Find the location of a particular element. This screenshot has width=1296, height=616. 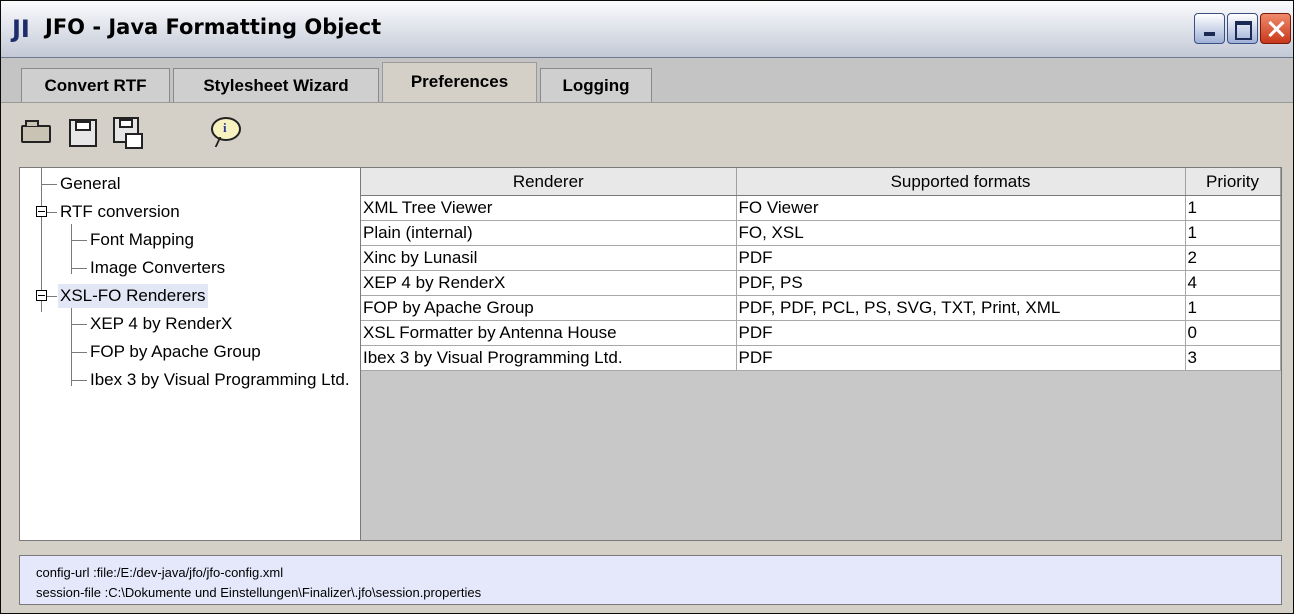

tree-item-general: General is located at coordinates (90, 184).